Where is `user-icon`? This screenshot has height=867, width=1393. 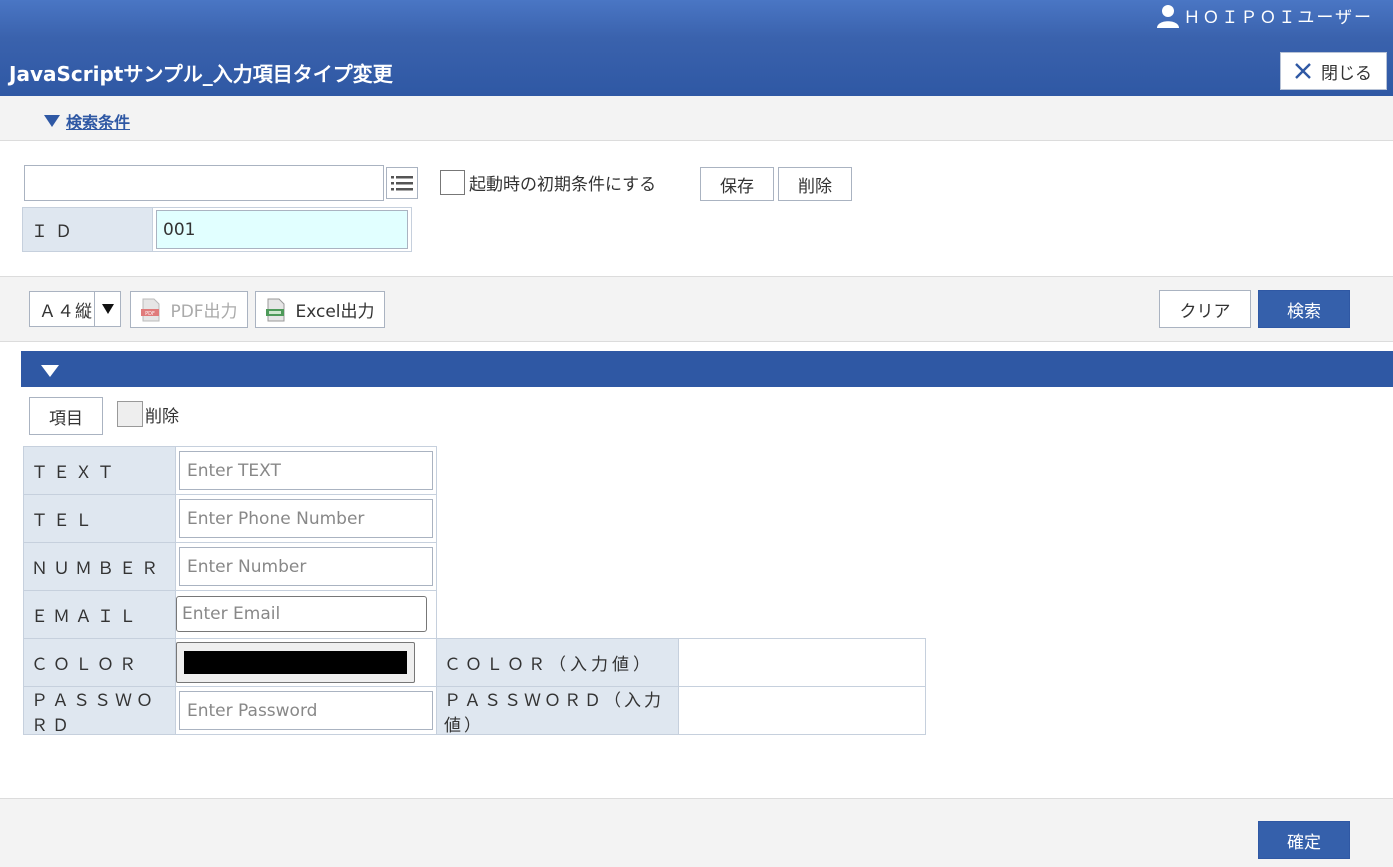
user-icon is located at coordinates (1168, 16).